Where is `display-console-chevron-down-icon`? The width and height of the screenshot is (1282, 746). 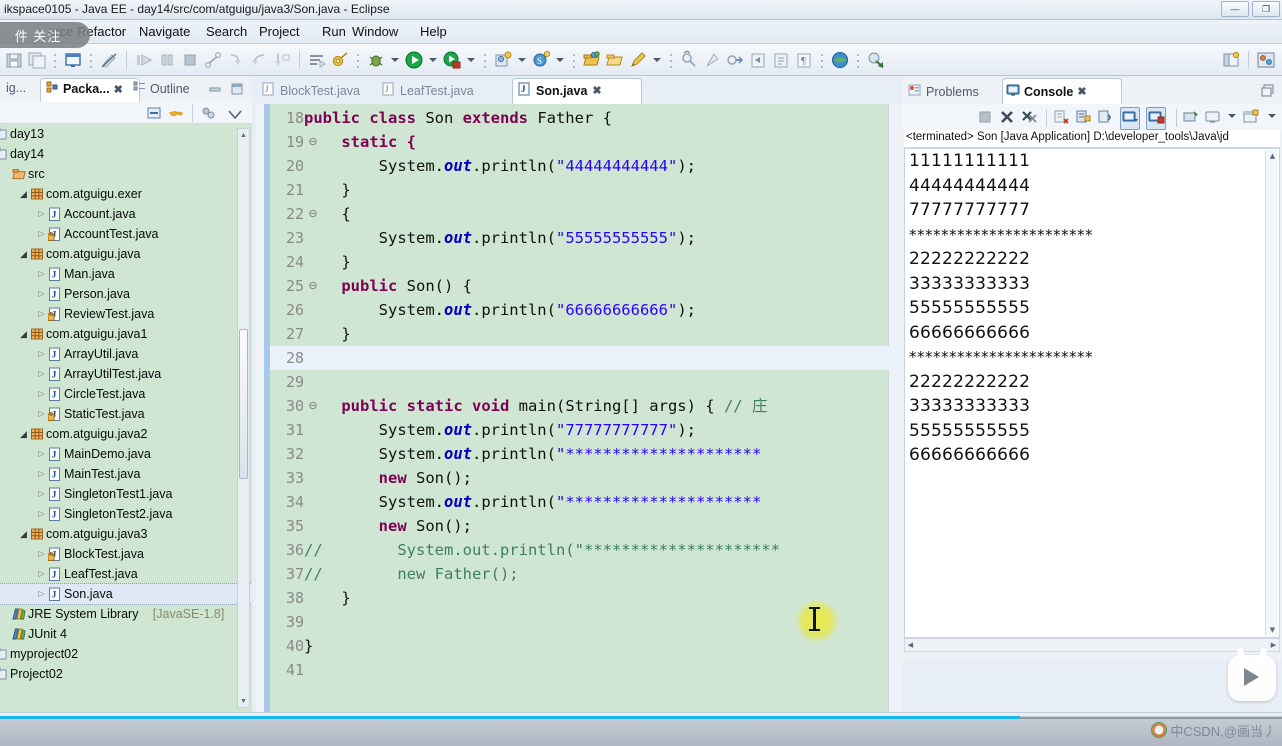 display-console-chevron-down-icon is located at coordinates (1232, 116).